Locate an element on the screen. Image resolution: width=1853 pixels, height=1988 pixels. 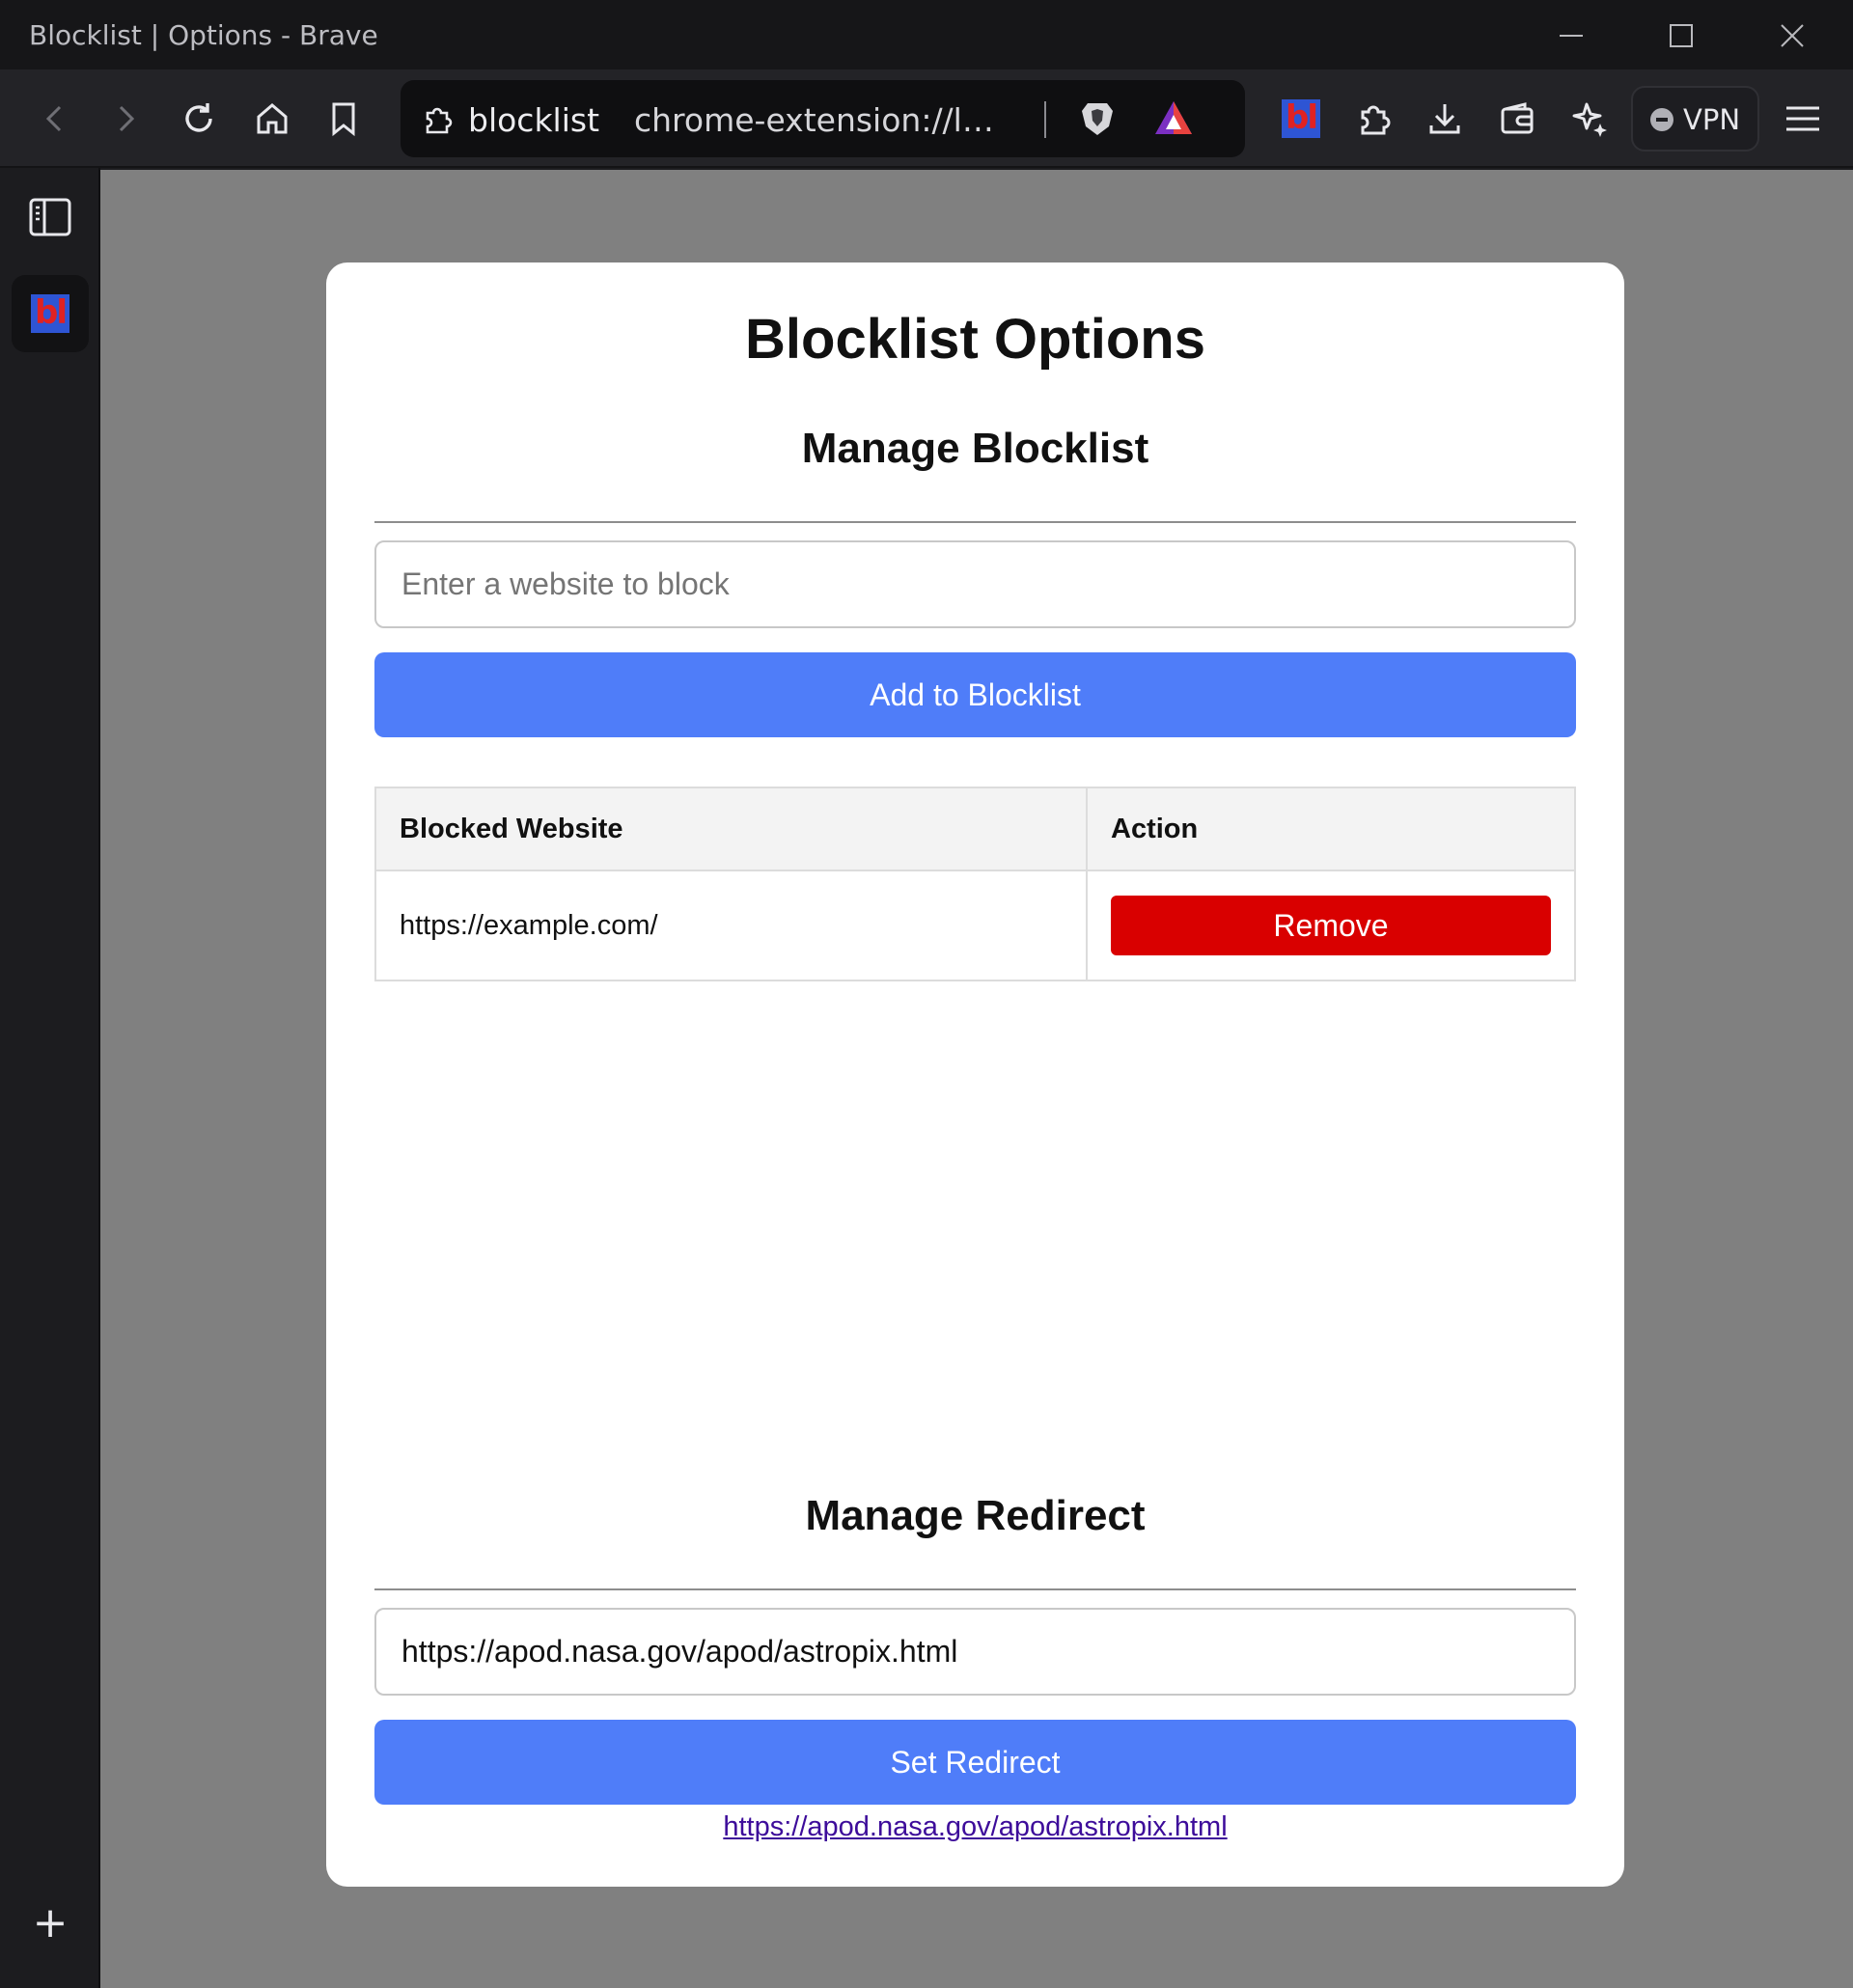
minimize-icon is located at coordinates (1571, 36).